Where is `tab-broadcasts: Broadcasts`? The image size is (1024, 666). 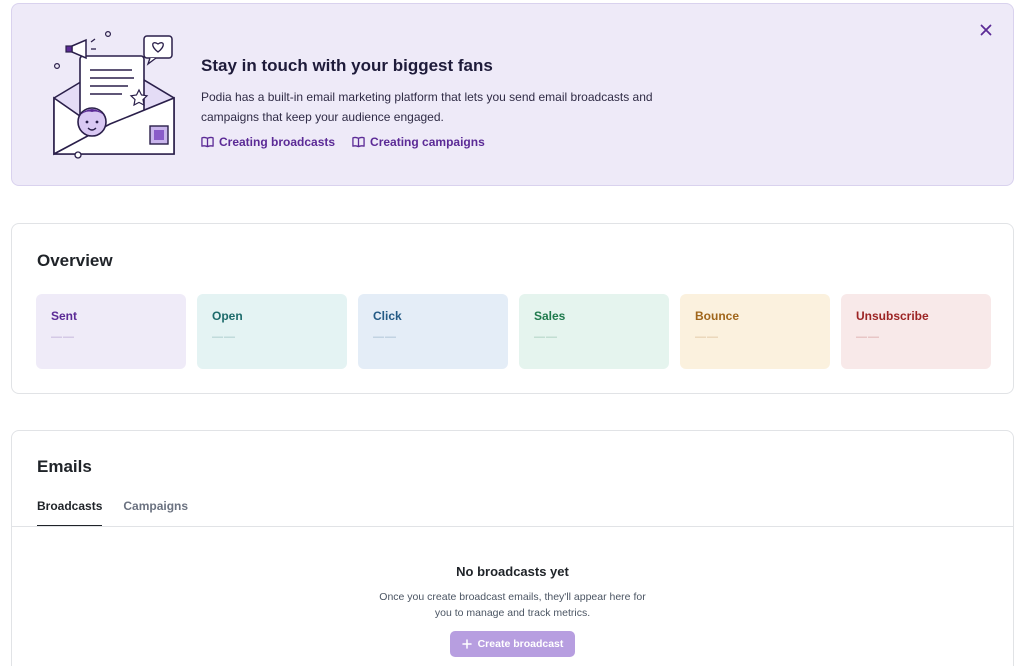 tab-broadcasts: Broadcasts is located at coordinates (70, 513).